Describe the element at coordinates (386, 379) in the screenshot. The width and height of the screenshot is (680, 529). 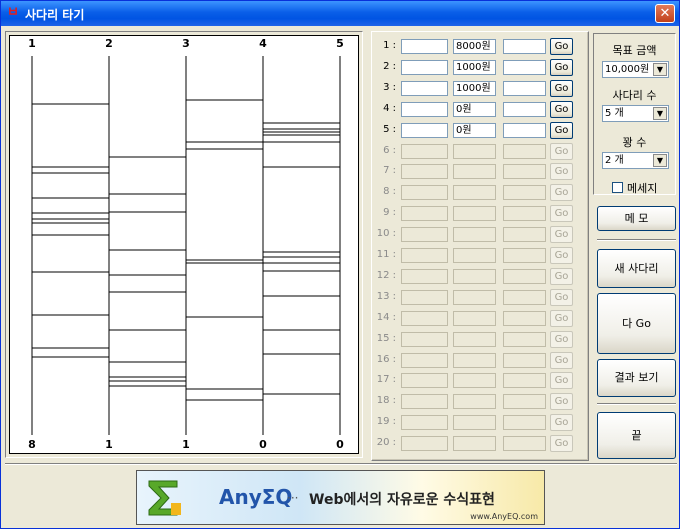
I see `row-number: 17 :` at that location.